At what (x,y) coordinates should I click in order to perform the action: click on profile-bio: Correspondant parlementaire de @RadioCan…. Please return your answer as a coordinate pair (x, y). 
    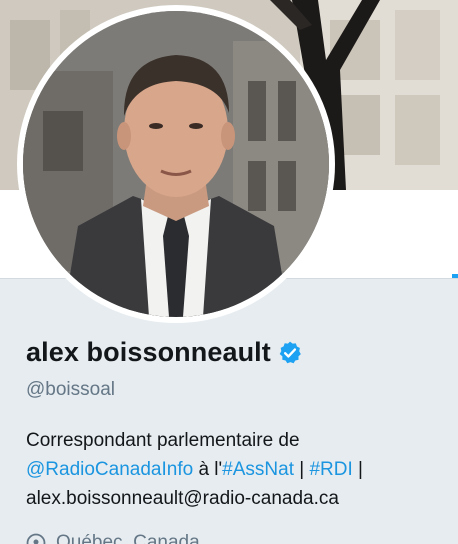
    Looking at the image, I should click on (231, 469).